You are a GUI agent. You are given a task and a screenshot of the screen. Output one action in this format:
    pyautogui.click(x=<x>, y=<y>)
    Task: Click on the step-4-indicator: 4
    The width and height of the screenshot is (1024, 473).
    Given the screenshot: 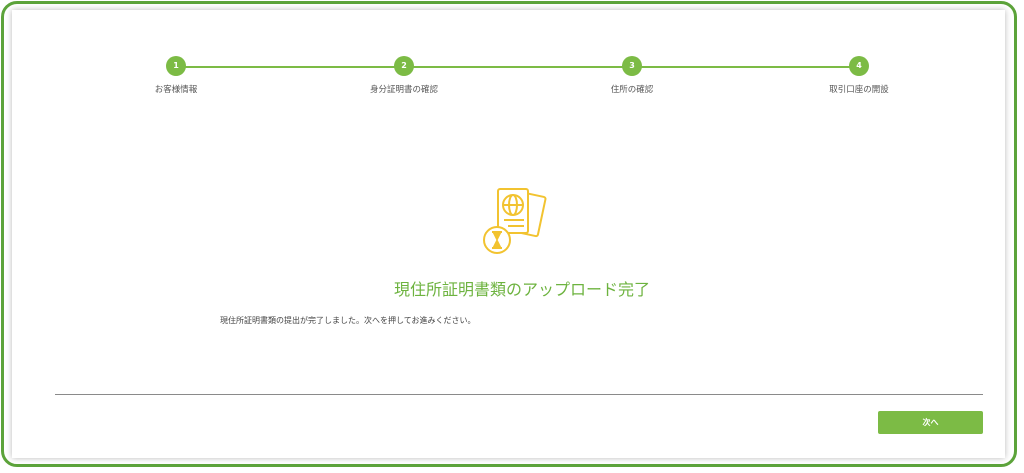 What is the action you would take?
    pyautogui.click(x=859, y=66)
    